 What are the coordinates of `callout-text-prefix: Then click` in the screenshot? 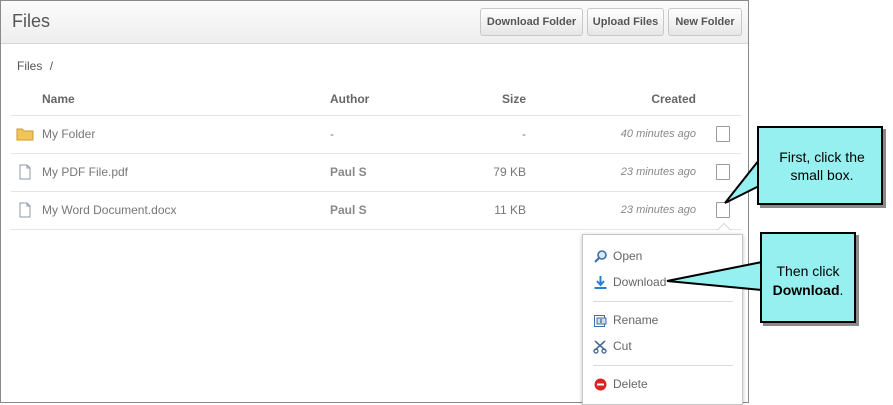 It's located at (808, 271).